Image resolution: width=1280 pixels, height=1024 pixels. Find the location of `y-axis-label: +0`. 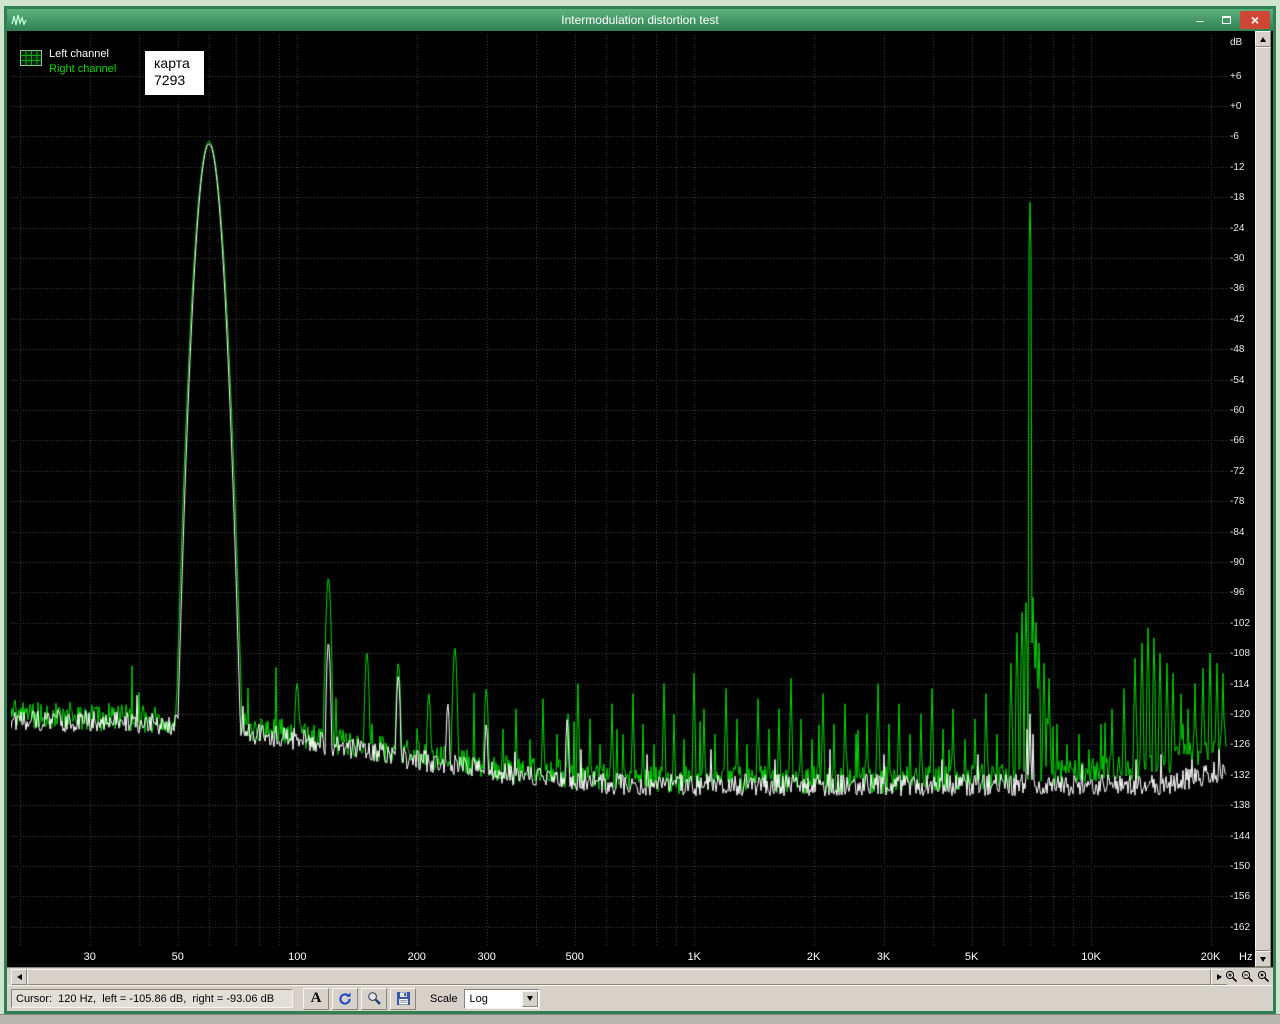

y-axis-label: +0 is located at coordinates (1236, 106).